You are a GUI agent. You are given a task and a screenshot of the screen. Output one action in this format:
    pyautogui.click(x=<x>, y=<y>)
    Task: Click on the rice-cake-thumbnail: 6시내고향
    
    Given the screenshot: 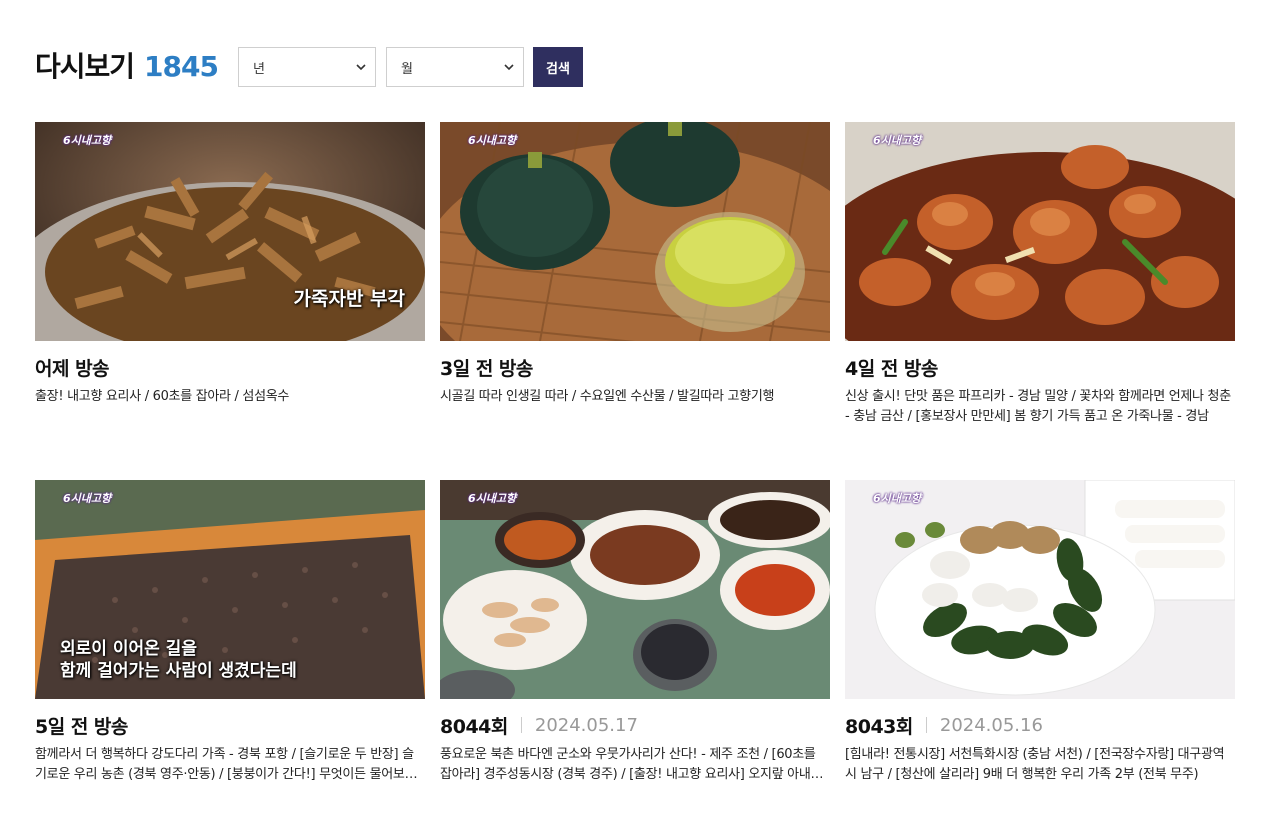 What is the action you would take?
    pyautogui.click(x=1040, y=589)
    